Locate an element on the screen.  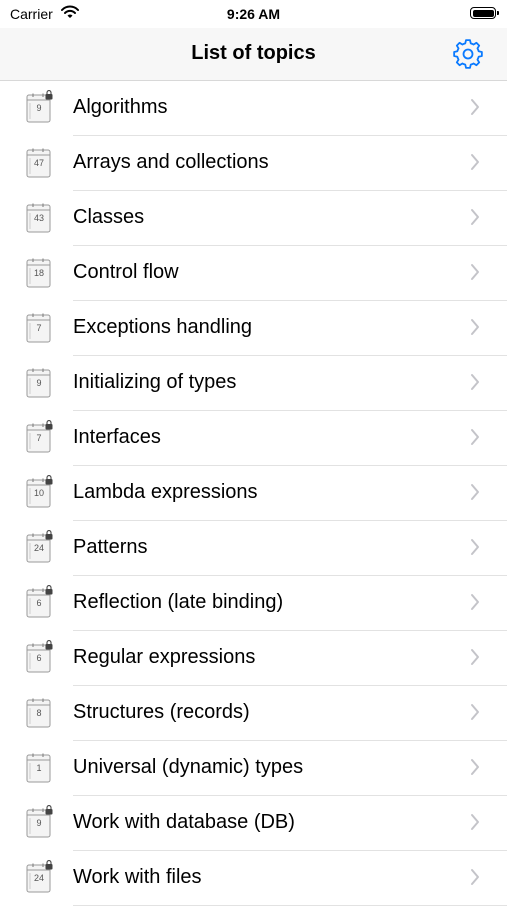
topic-count: 8 is located at coordinates (39, 713).